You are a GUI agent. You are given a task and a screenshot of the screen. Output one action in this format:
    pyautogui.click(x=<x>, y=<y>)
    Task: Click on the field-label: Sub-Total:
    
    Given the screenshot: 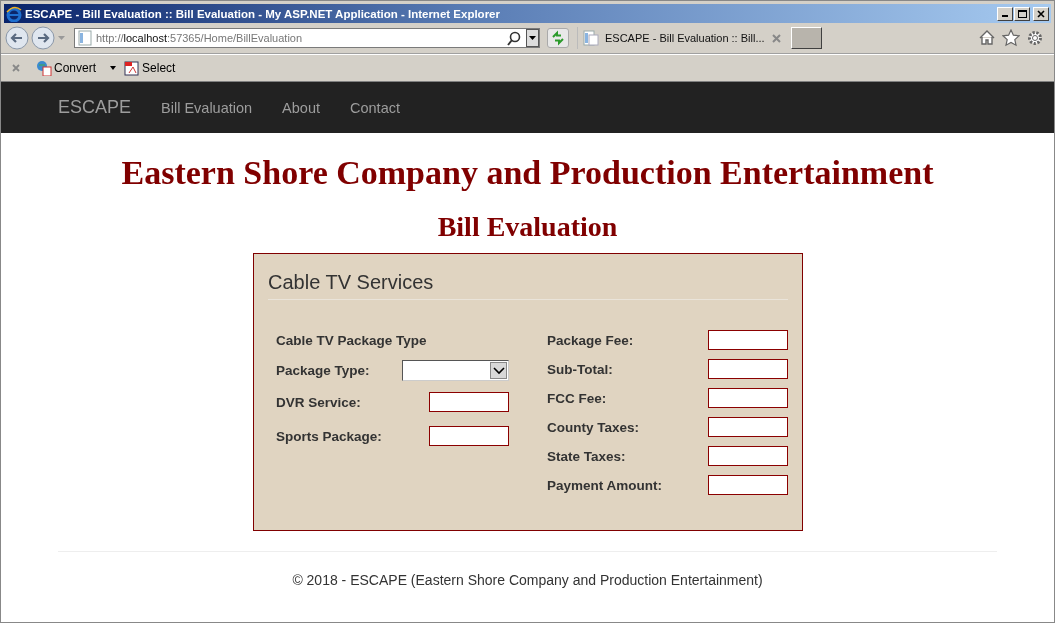 What is the action you would take?
    pyautogui.click(x=580, y=369)
    